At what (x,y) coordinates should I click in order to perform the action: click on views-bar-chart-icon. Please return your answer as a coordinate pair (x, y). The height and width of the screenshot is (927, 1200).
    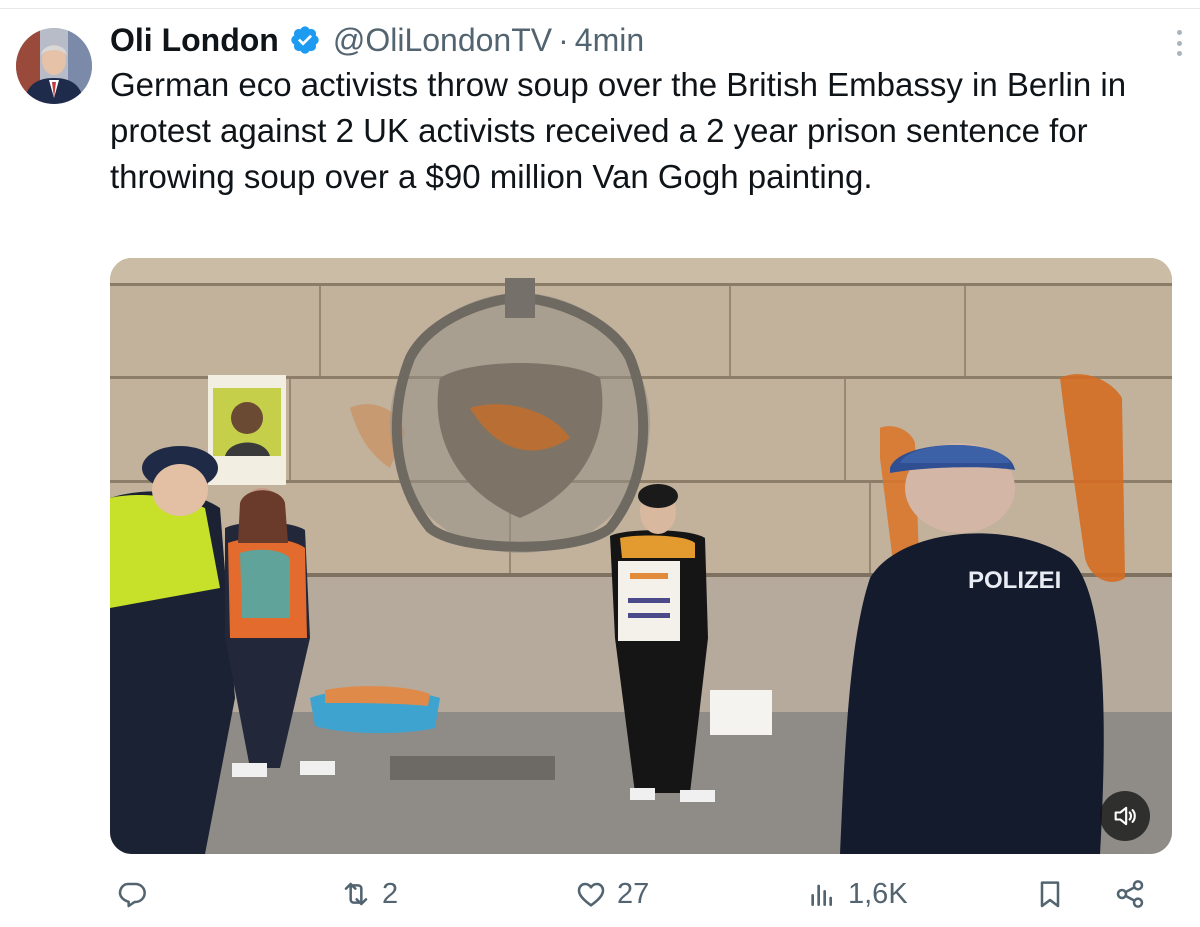
    Looking at the image, I should click on (821, 895).